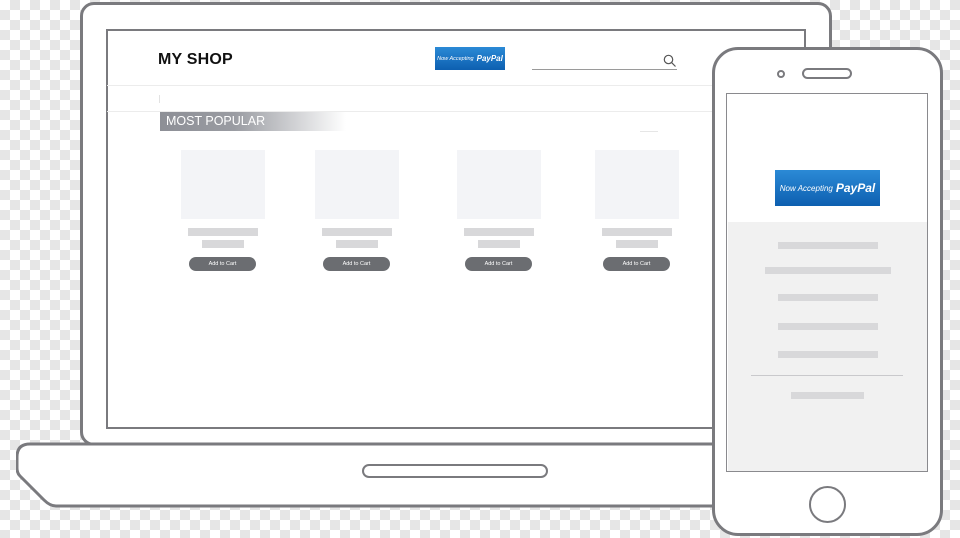 Image resolution: width=960 pixels, height=538 pixels. I want to click on phone-camera-icon, so click(781, 74).